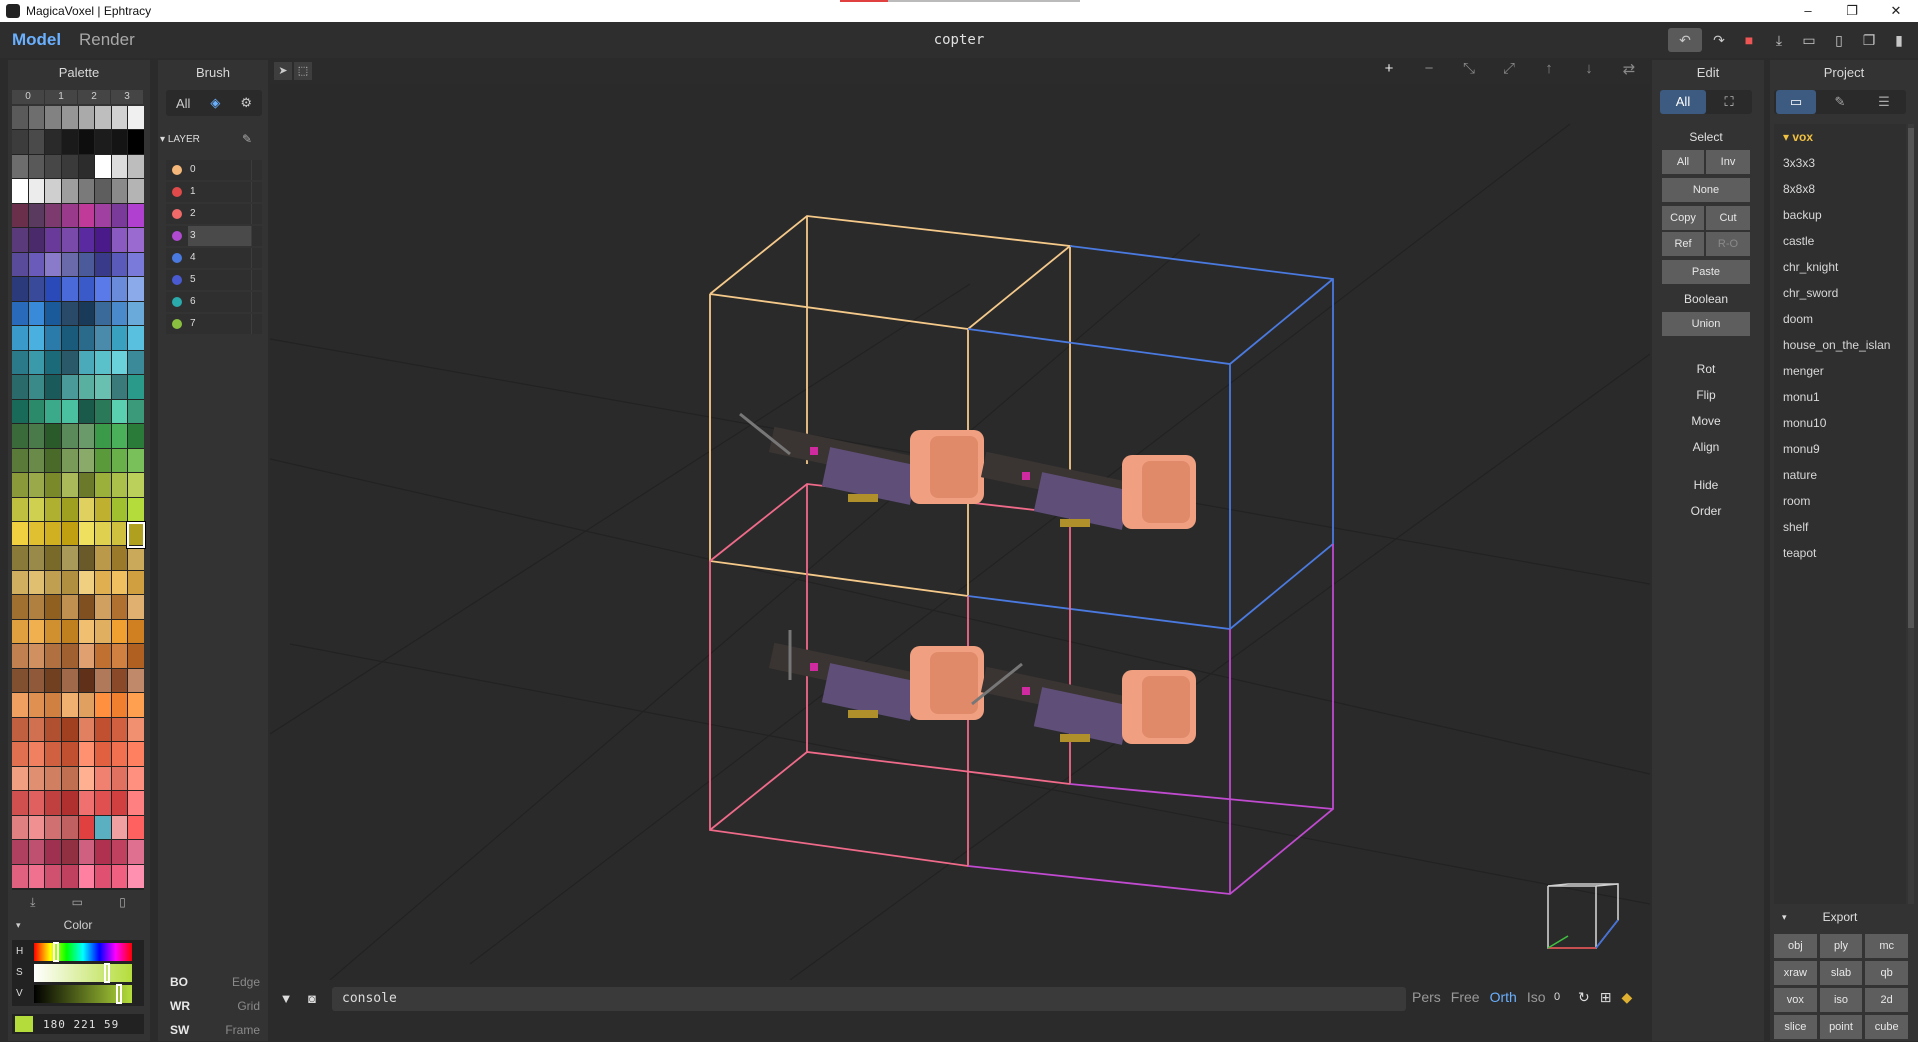  What do you see at coordinates (1503, 997) in the screenshot?
I see `view-orth: Orth` at bounding box center [1503, 997].